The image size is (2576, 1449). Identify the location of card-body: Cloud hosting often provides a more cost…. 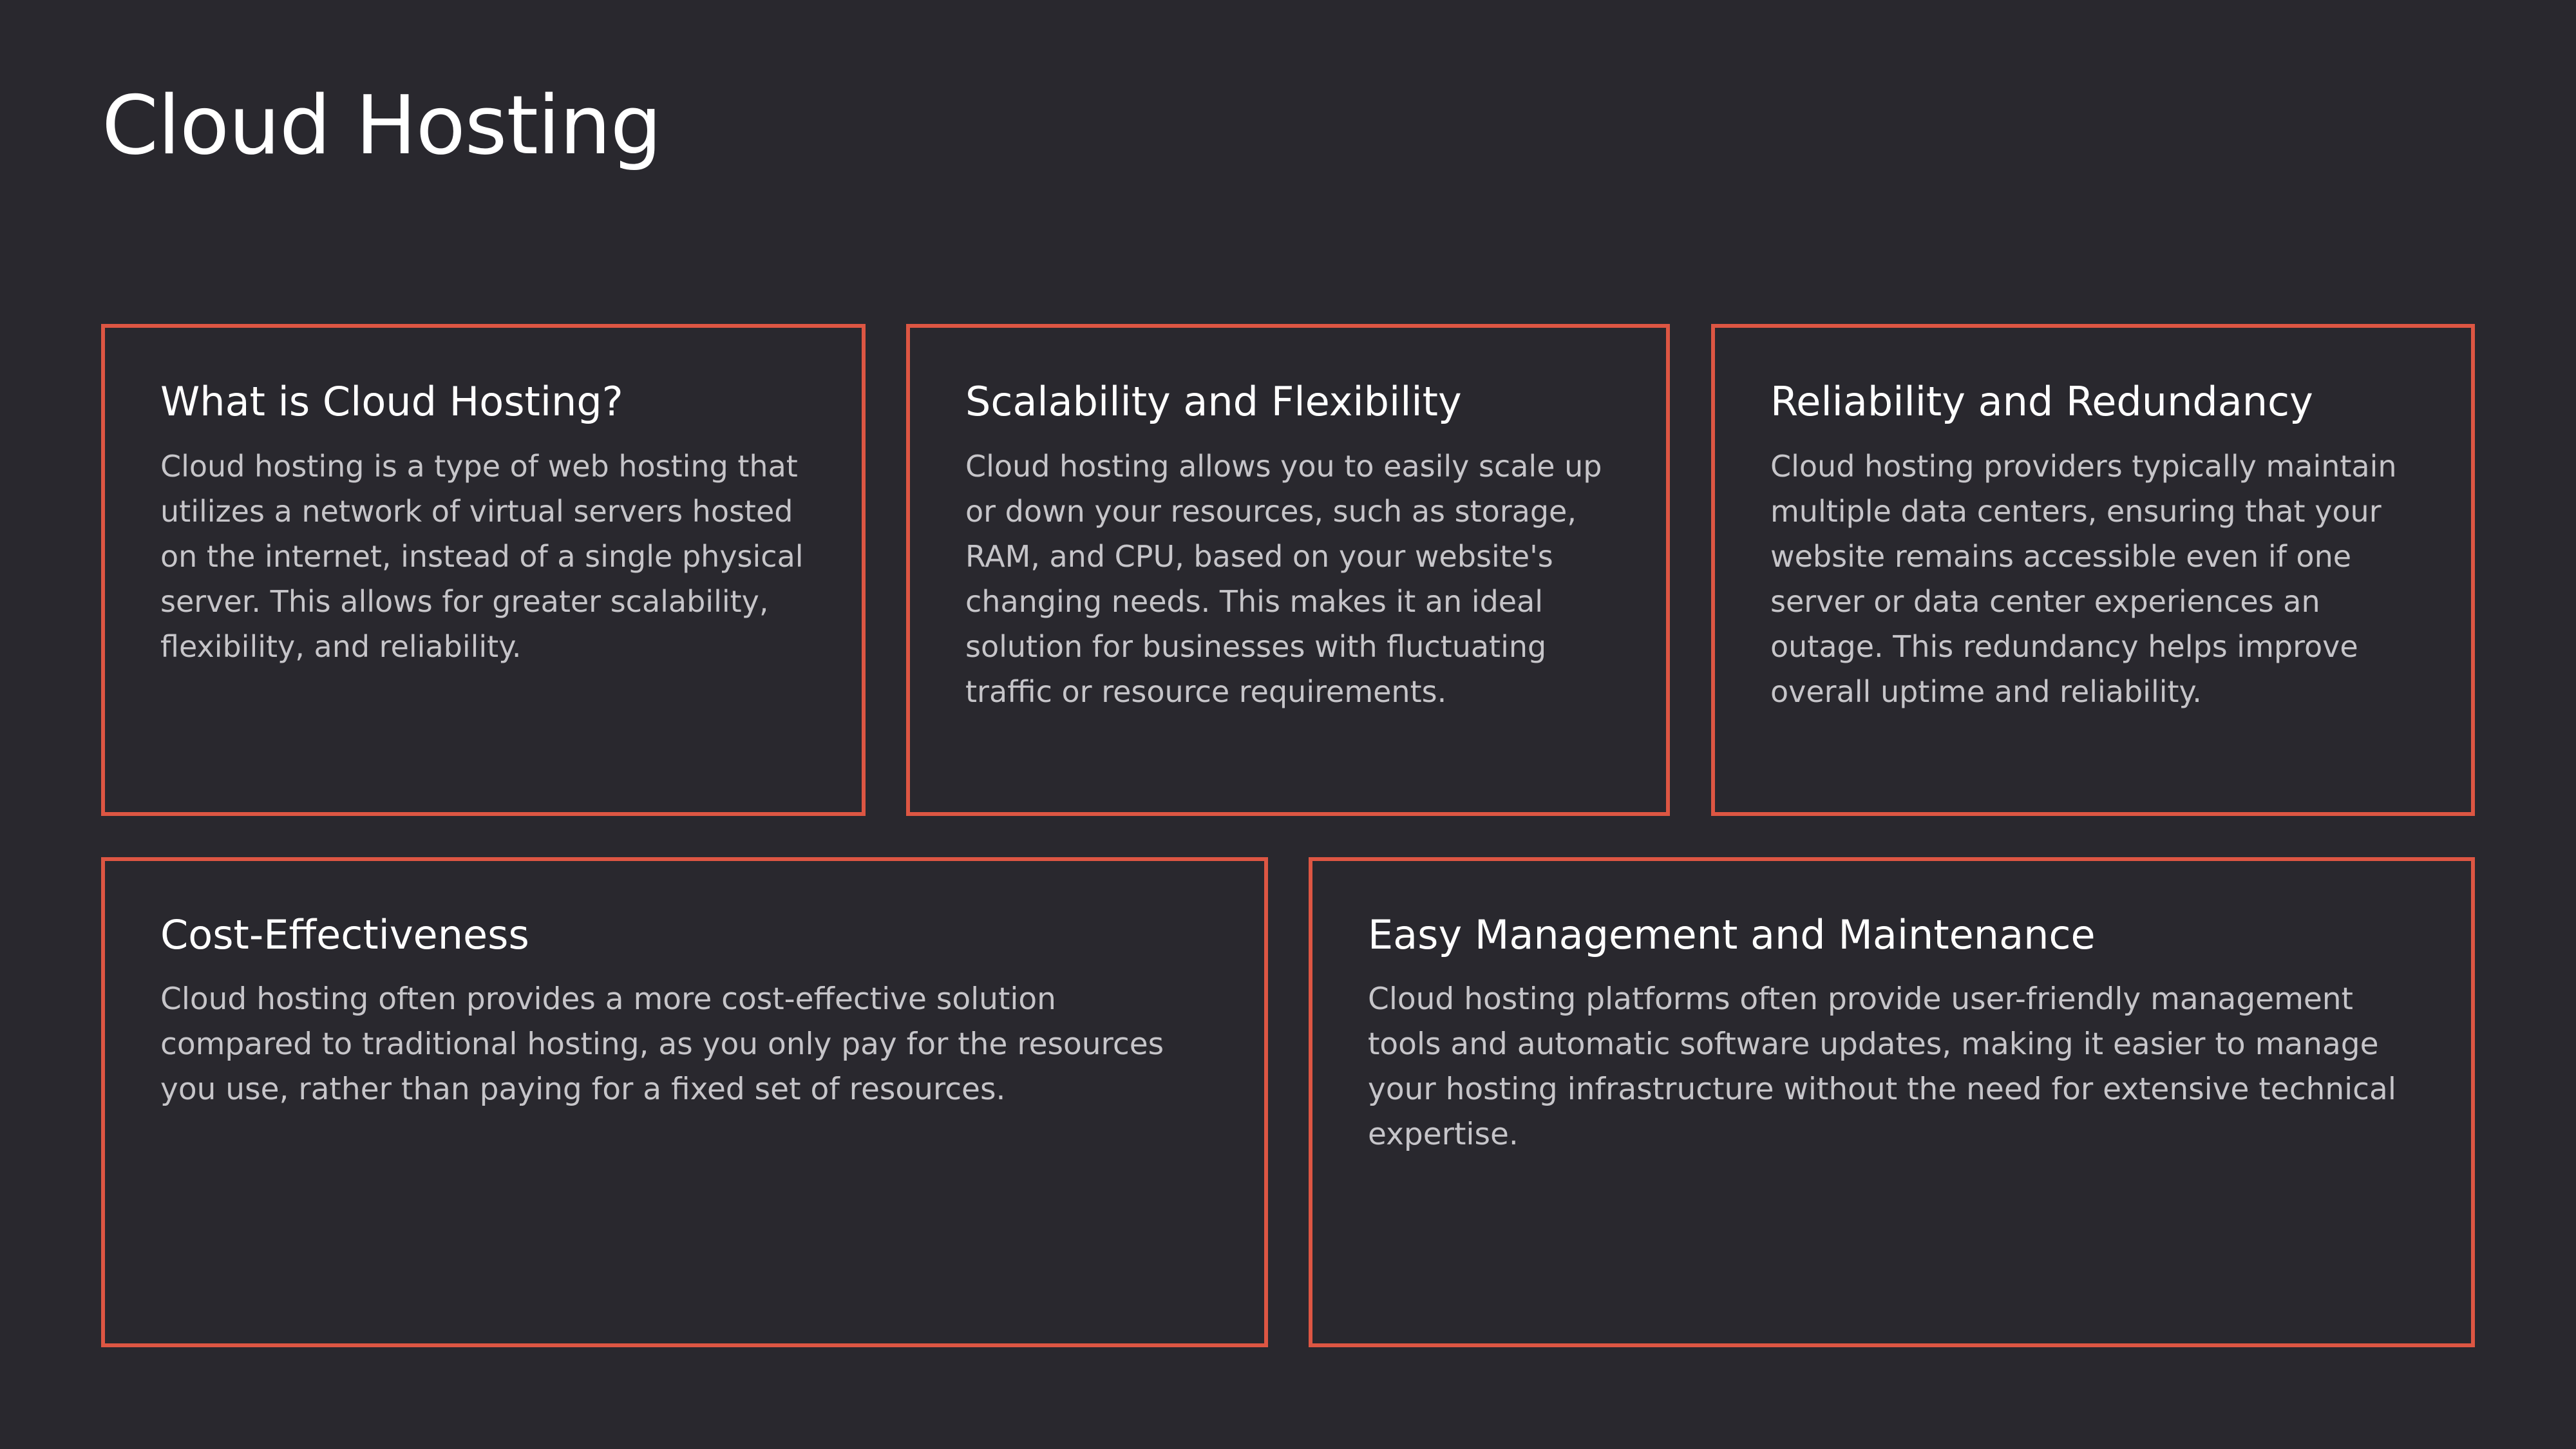
(662, 1044).